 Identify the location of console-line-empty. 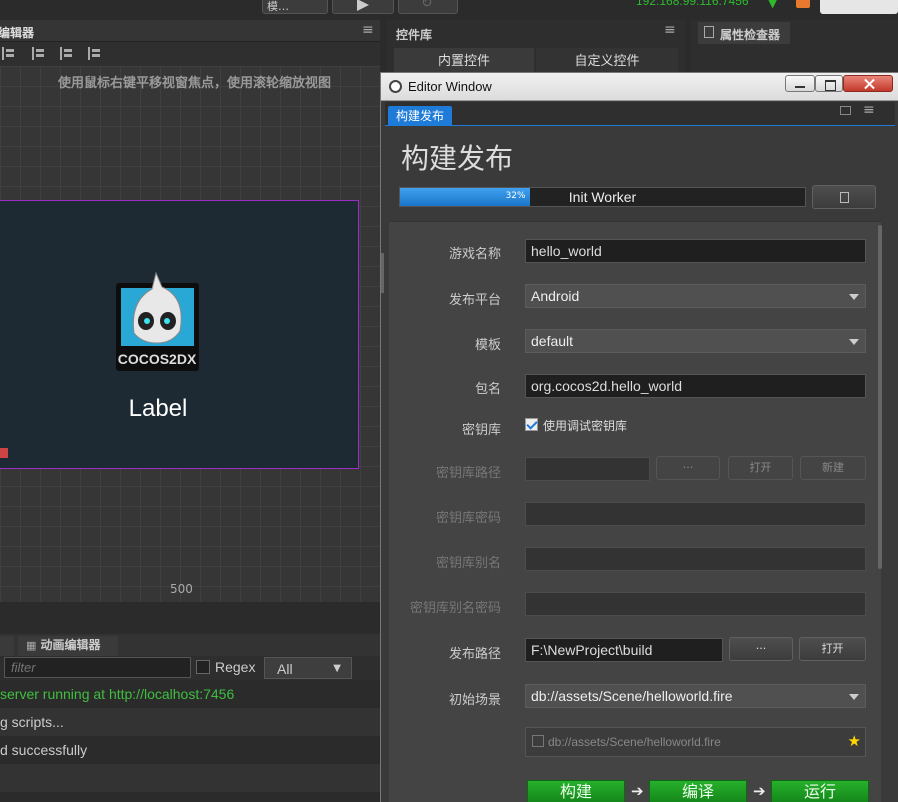
(190, 778).